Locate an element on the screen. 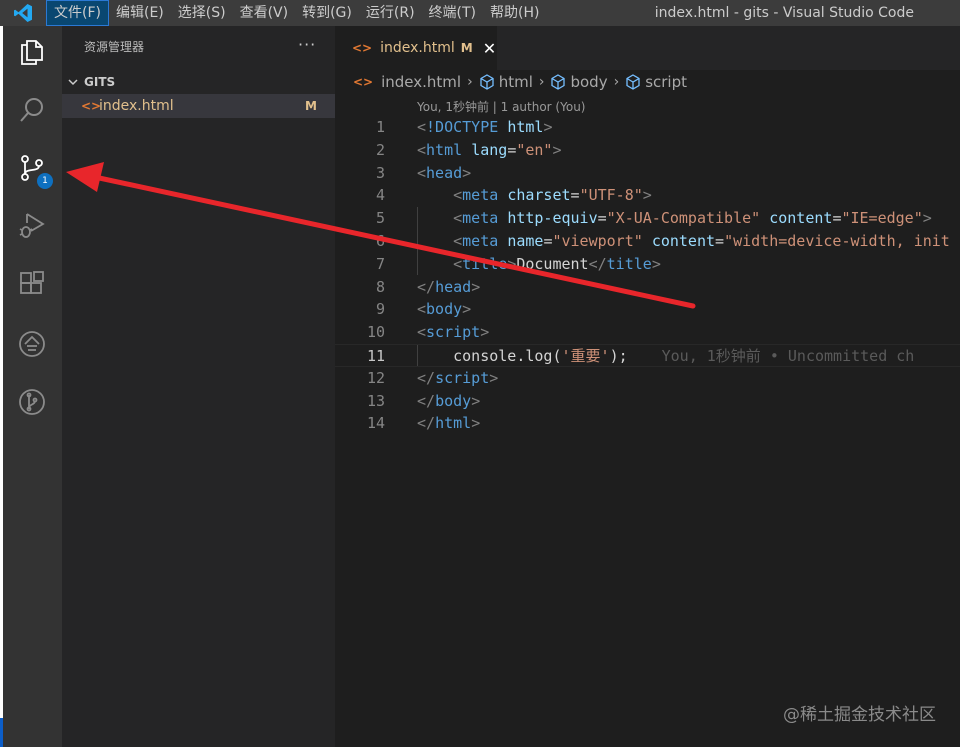 This screenshot has height=747, width=960. code-line: 2 <html lang="en"> is located at coordinates (647, 150).